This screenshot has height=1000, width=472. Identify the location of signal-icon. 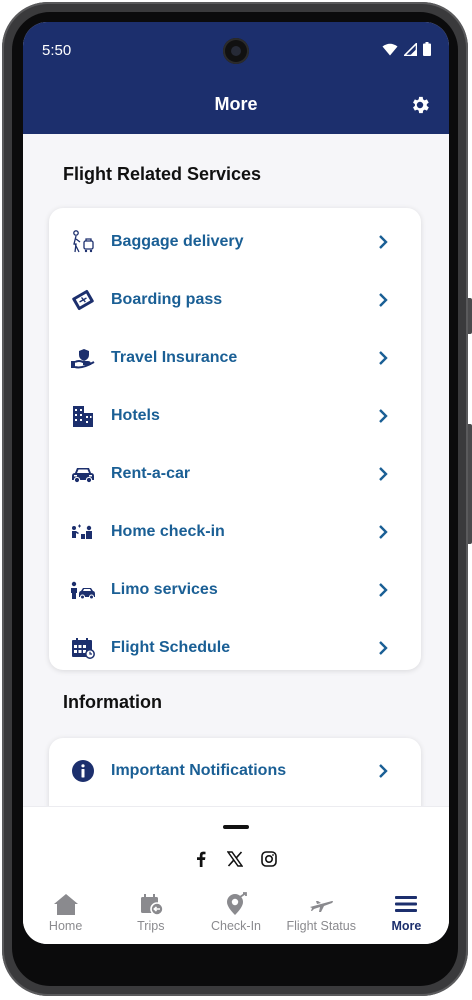
(410, 51).